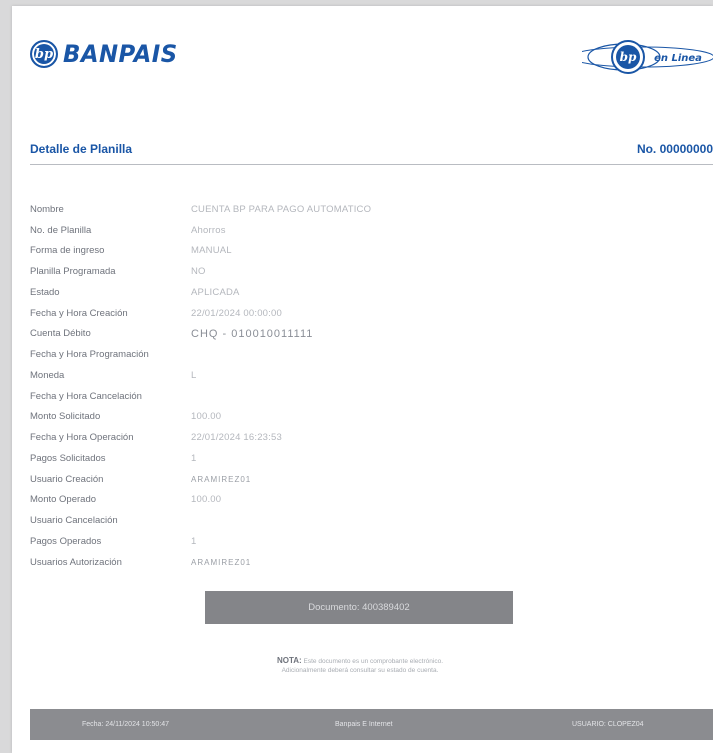  I want to click on field-label: Moneda, so click(47, 375).